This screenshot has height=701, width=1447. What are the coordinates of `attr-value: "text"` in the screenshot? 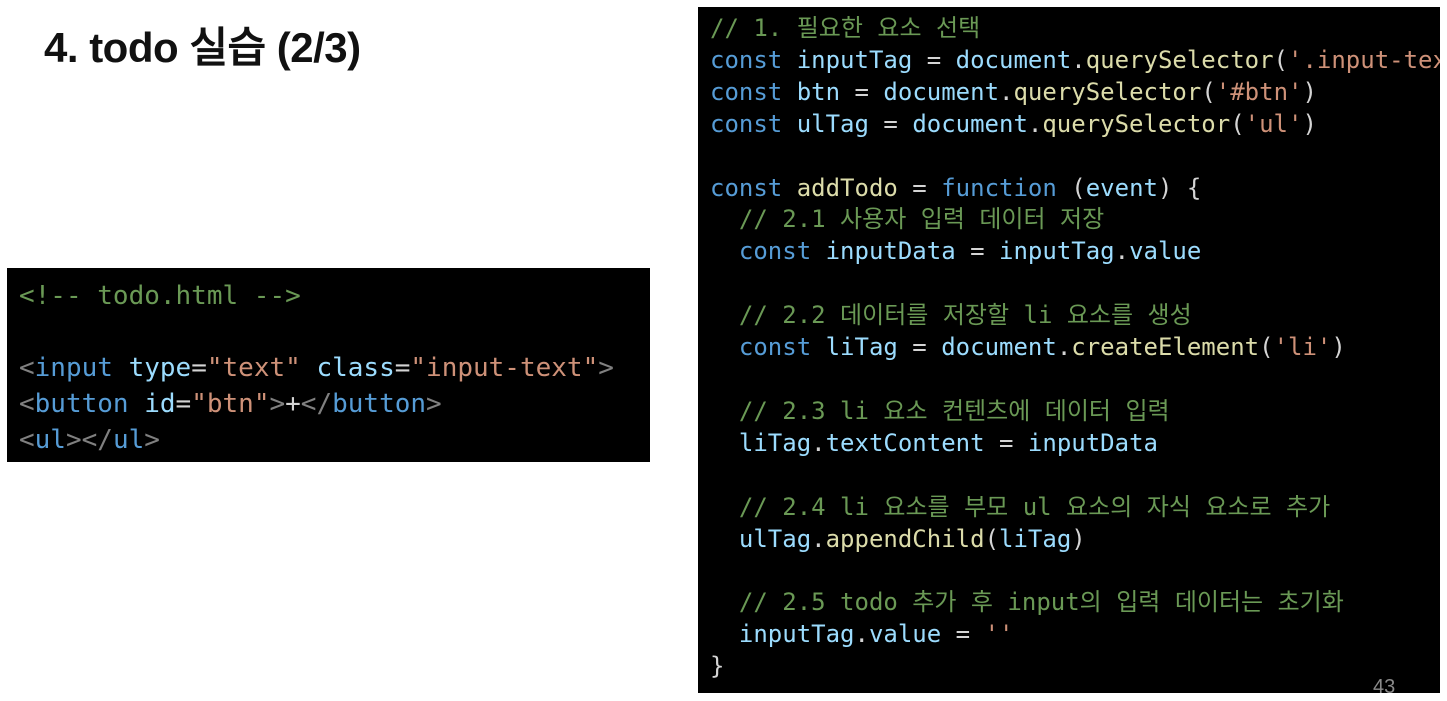 It's located at (253, 368).